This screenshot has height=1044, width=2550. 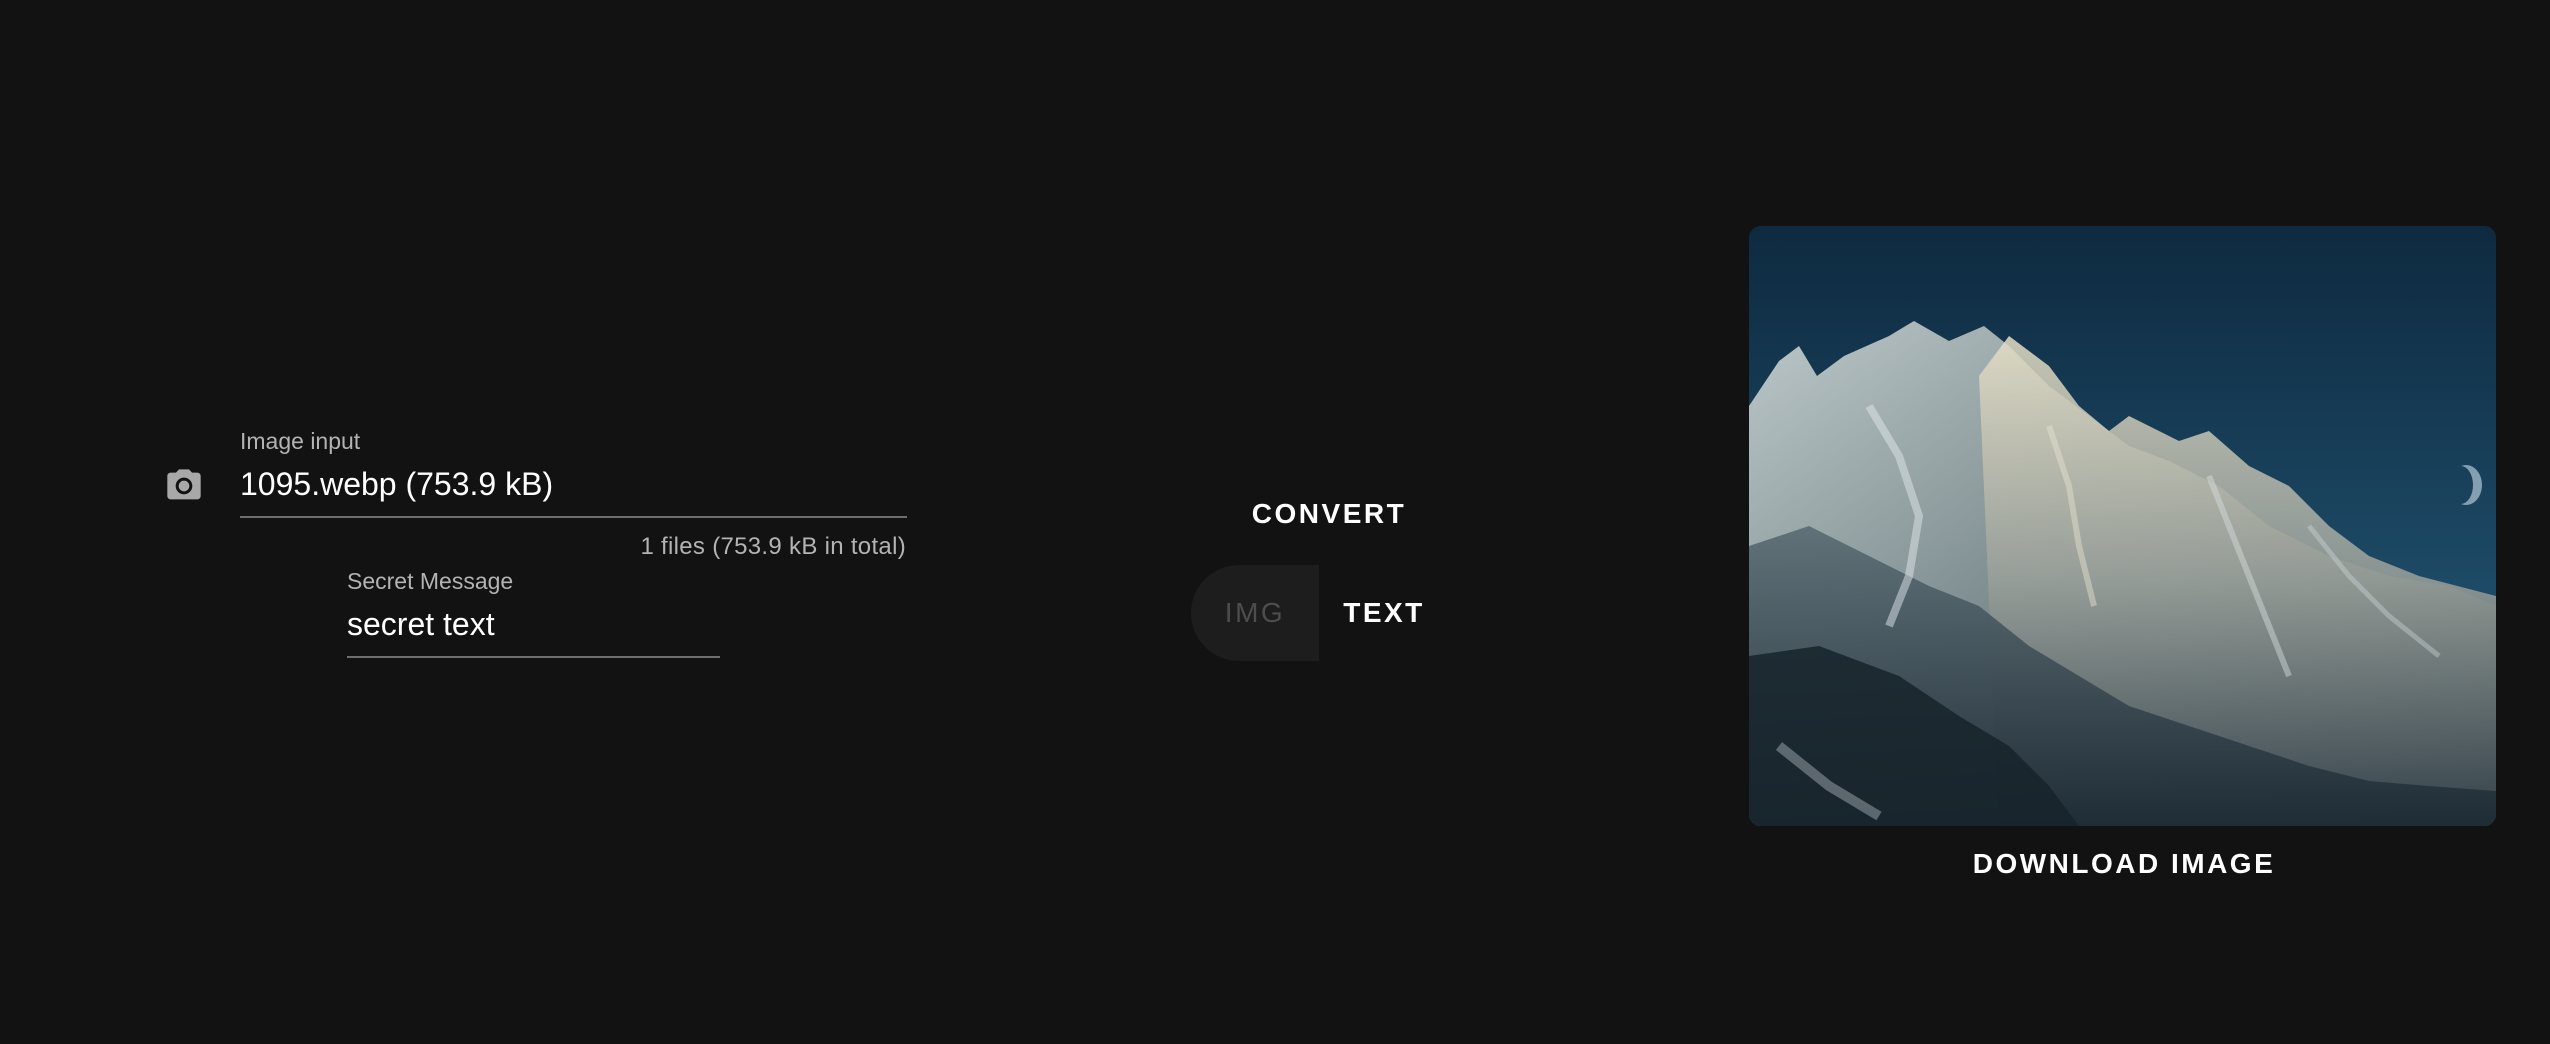 I want to click on secret-message-label: Secret Message, so click(x=430, y=581).